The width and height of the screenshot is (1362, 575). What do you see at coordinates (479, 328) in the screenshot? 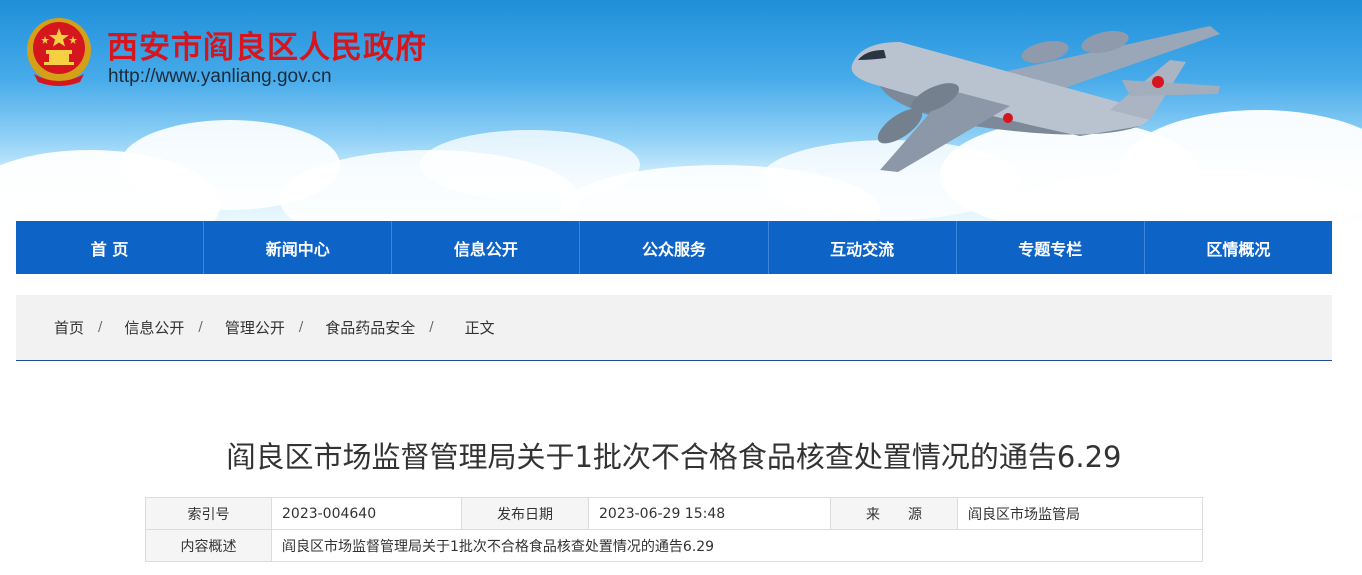
I see `breadcrumb-current: 正文` at bounding box center [479, 328].